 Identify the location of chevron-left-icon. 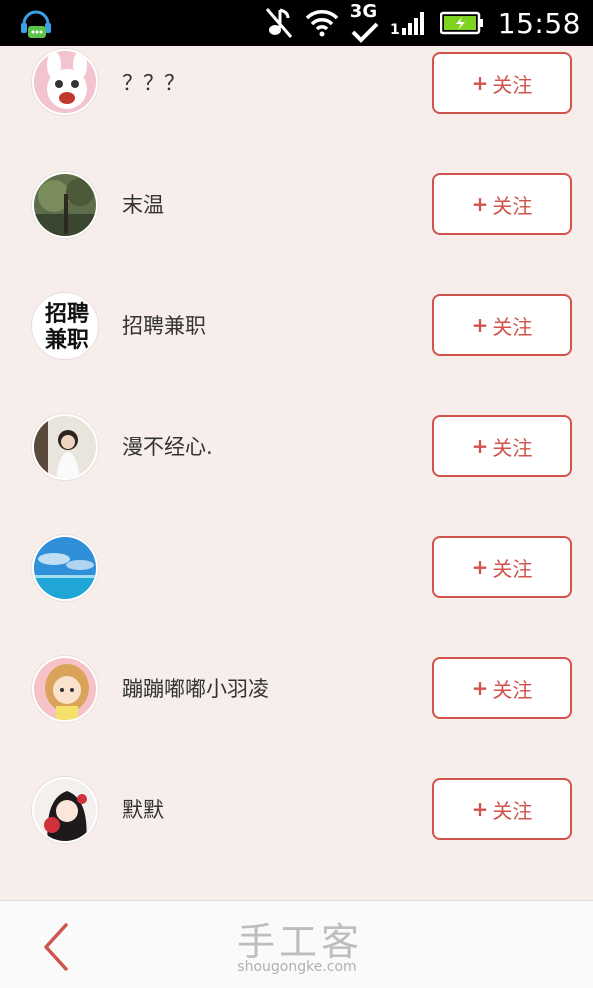
(56, 947).